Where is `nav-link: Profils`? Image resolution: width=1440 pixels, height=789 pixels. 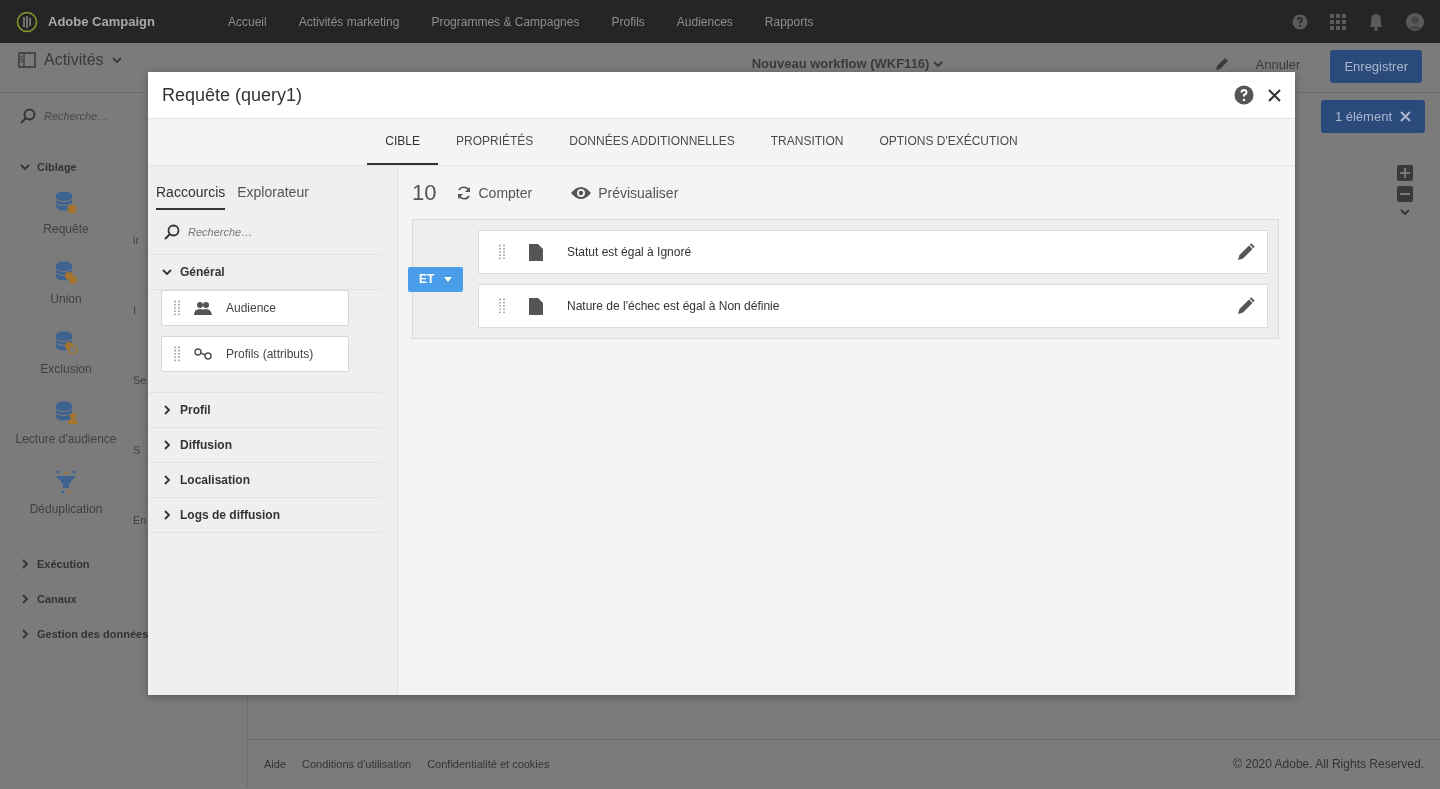
nav-link: Profils is located at coordinates (628, 21).